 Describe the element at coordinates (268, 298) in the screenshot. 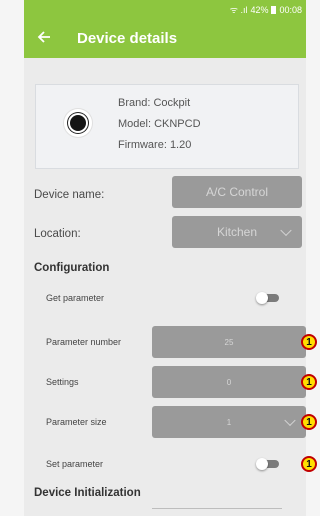

I see `get-parameter-toggle` at that location.